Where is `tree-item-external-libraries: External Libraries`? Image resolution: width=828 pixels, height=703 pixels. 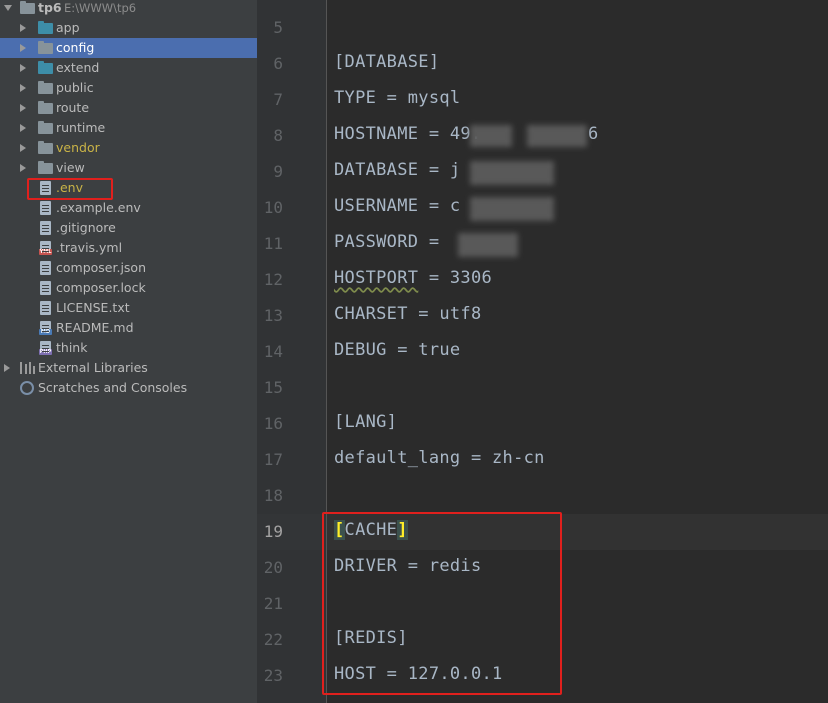
tree-item-external-libraries: External Libraries is located at coordinates (128, 368).